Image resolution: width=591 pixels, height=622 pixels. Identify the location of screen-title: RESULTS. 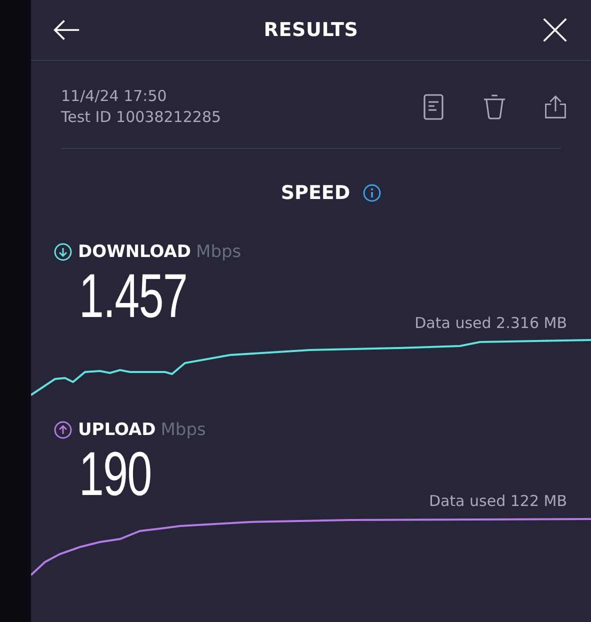
(311, 30).